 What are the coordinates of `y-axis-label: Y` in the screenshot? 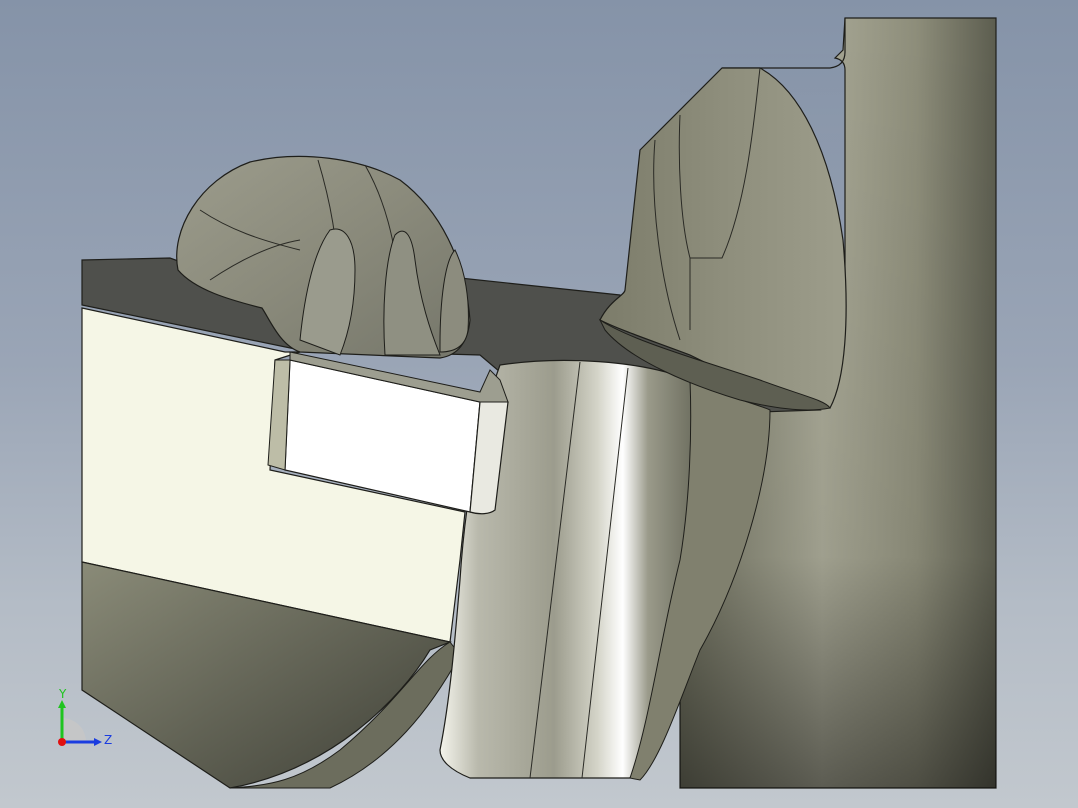 It's located at (62, 694).